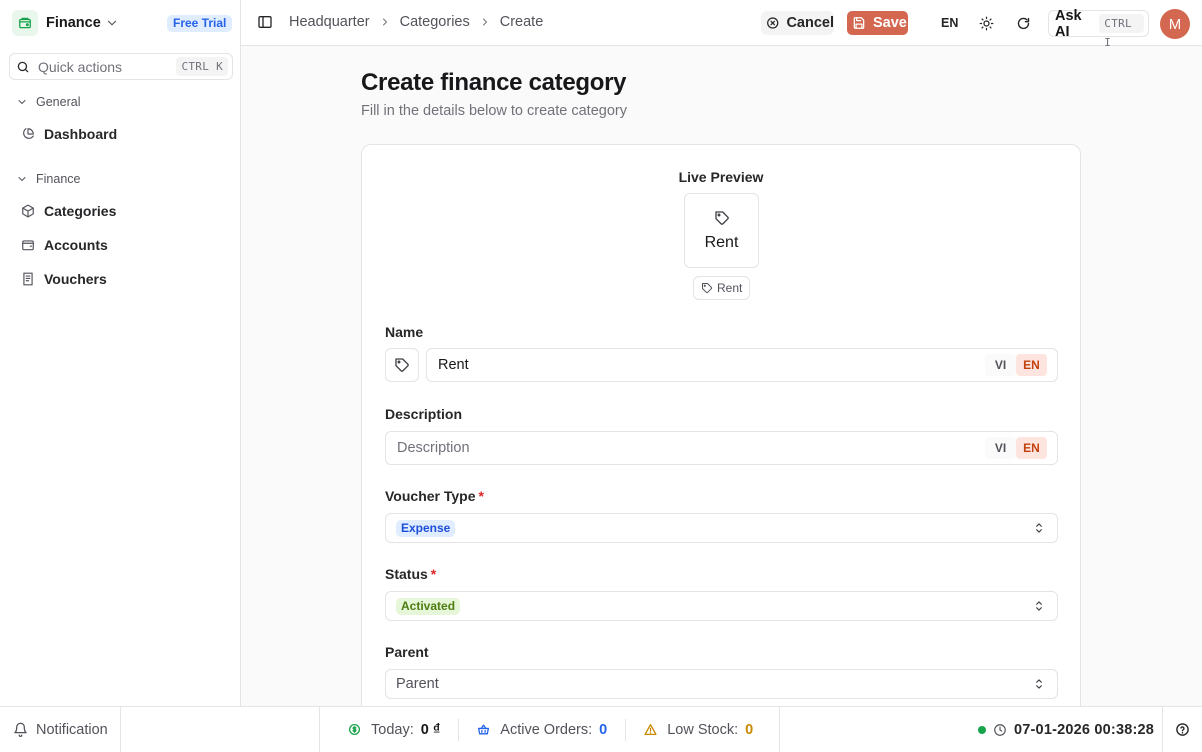  I want to click on breadcrumb-categories: Categories, so click(435, 22).